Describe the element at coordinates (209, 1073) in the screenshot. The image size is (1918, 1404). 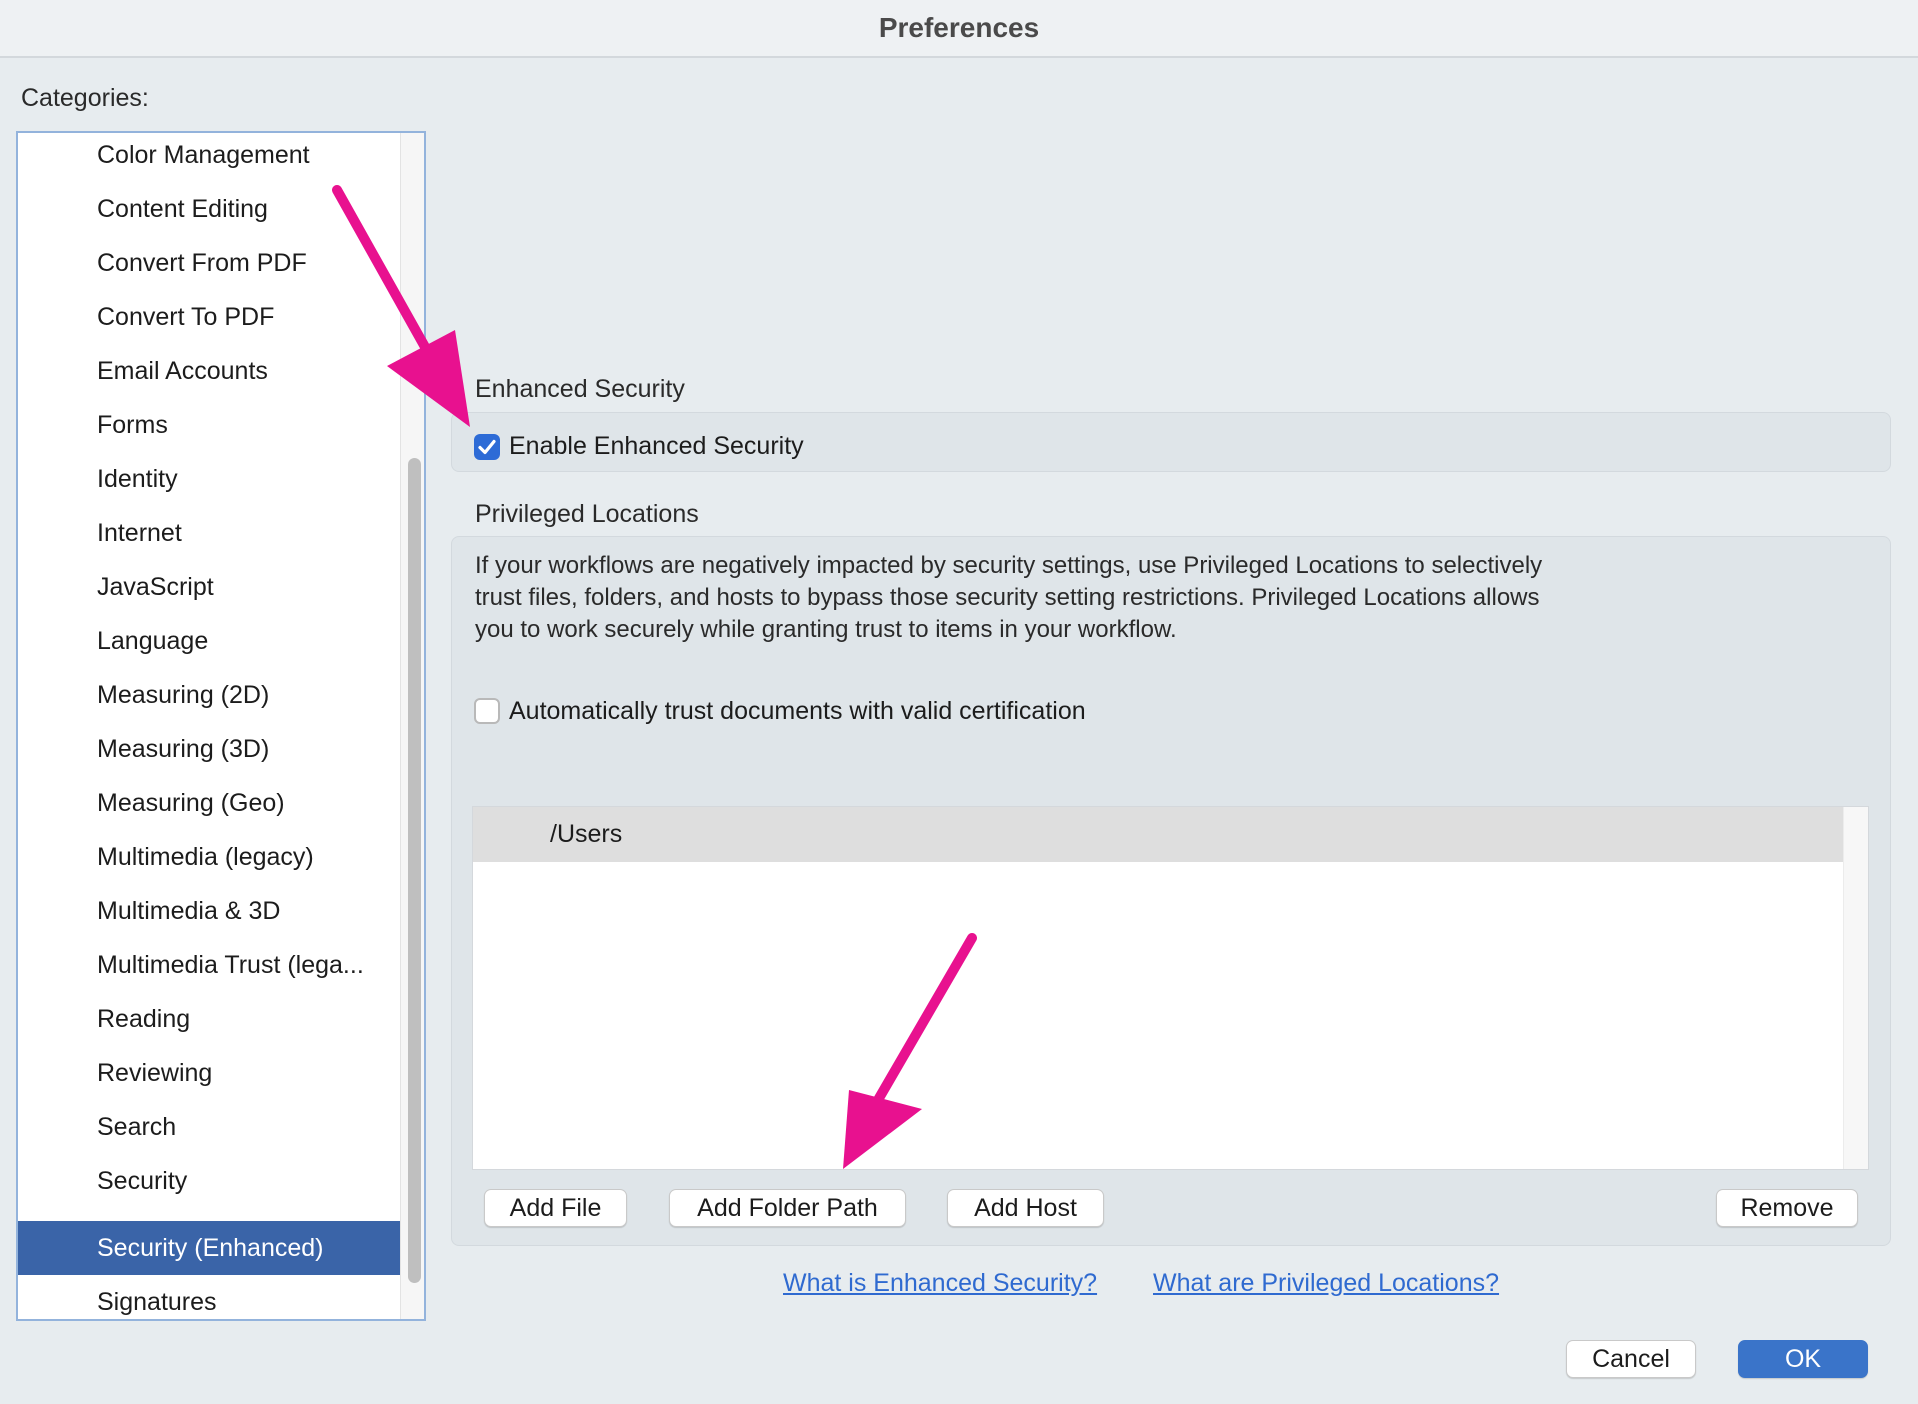
I see `sidebar-item-reviewing: Reviewing` at that location.